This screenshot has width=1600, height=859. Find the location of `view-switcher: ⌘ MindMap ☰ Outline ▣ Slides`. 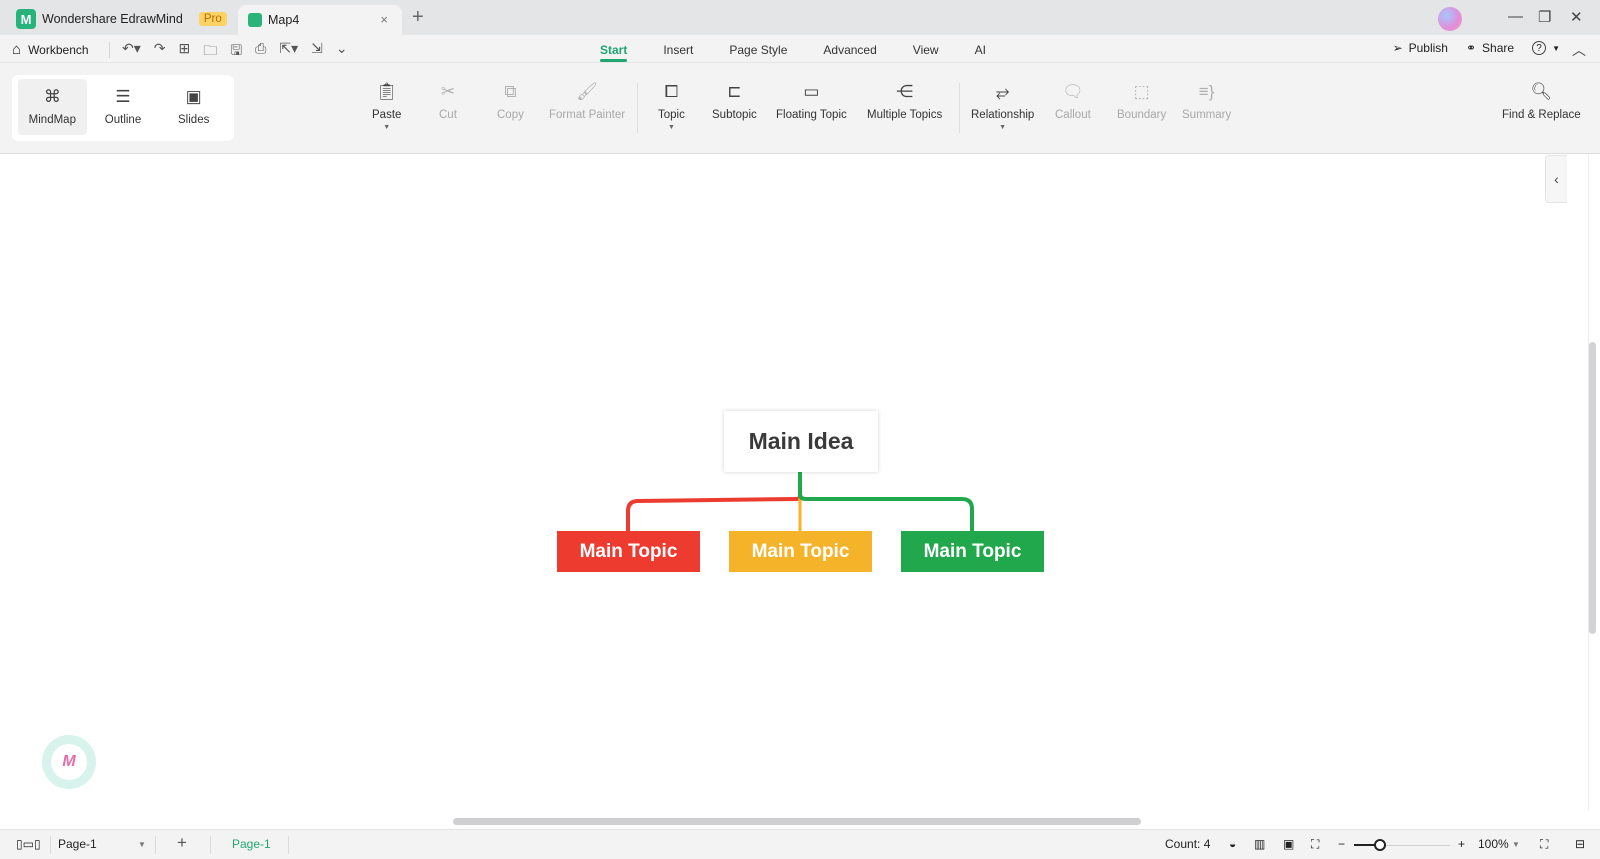

view-switcher: ⌘ MindMap ☰ Outline ▣ Slides is located at coordinates (123, 108).